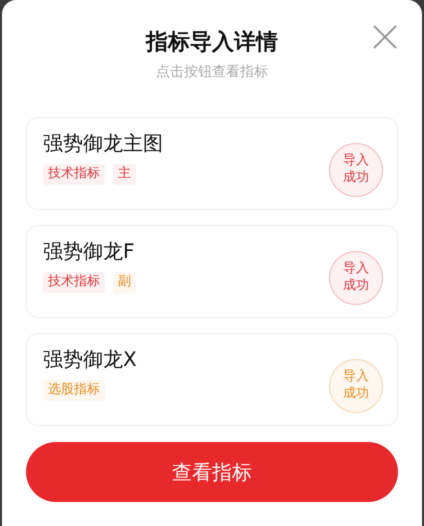  I want to click on close-button, so click(385, 37).